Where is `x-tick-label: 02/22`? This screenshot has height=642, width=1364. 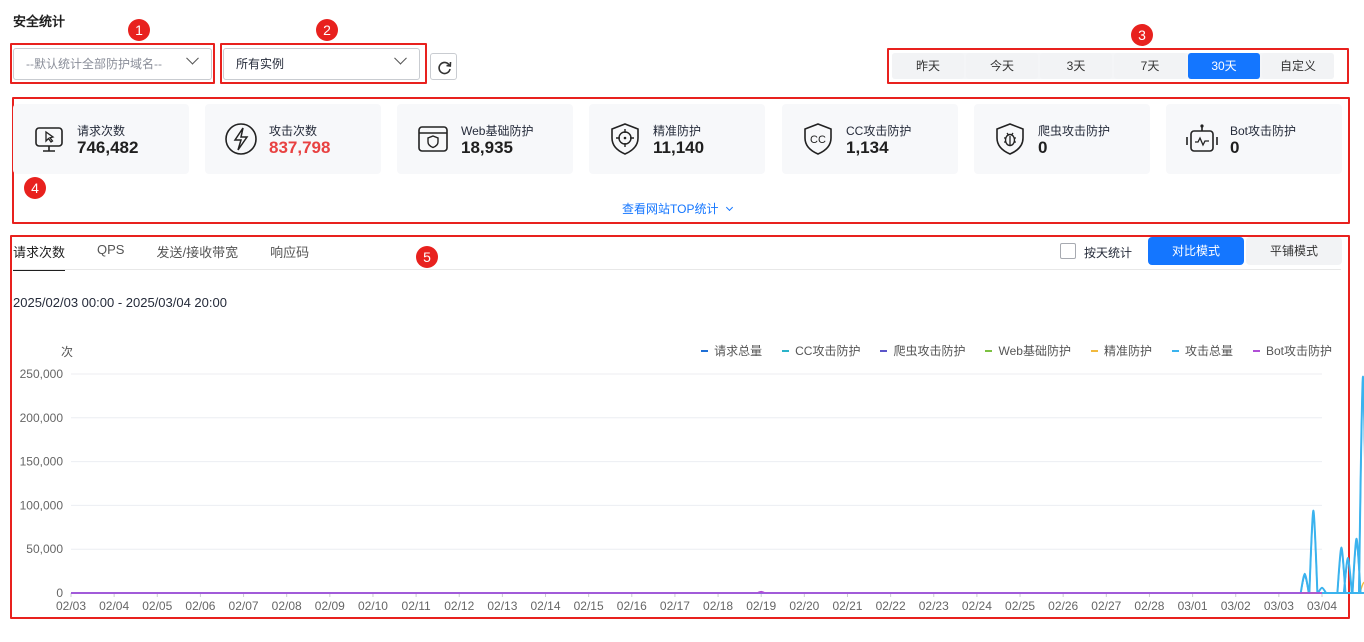 x-tick-label: 02/22 is located at coordinates (891, 606).